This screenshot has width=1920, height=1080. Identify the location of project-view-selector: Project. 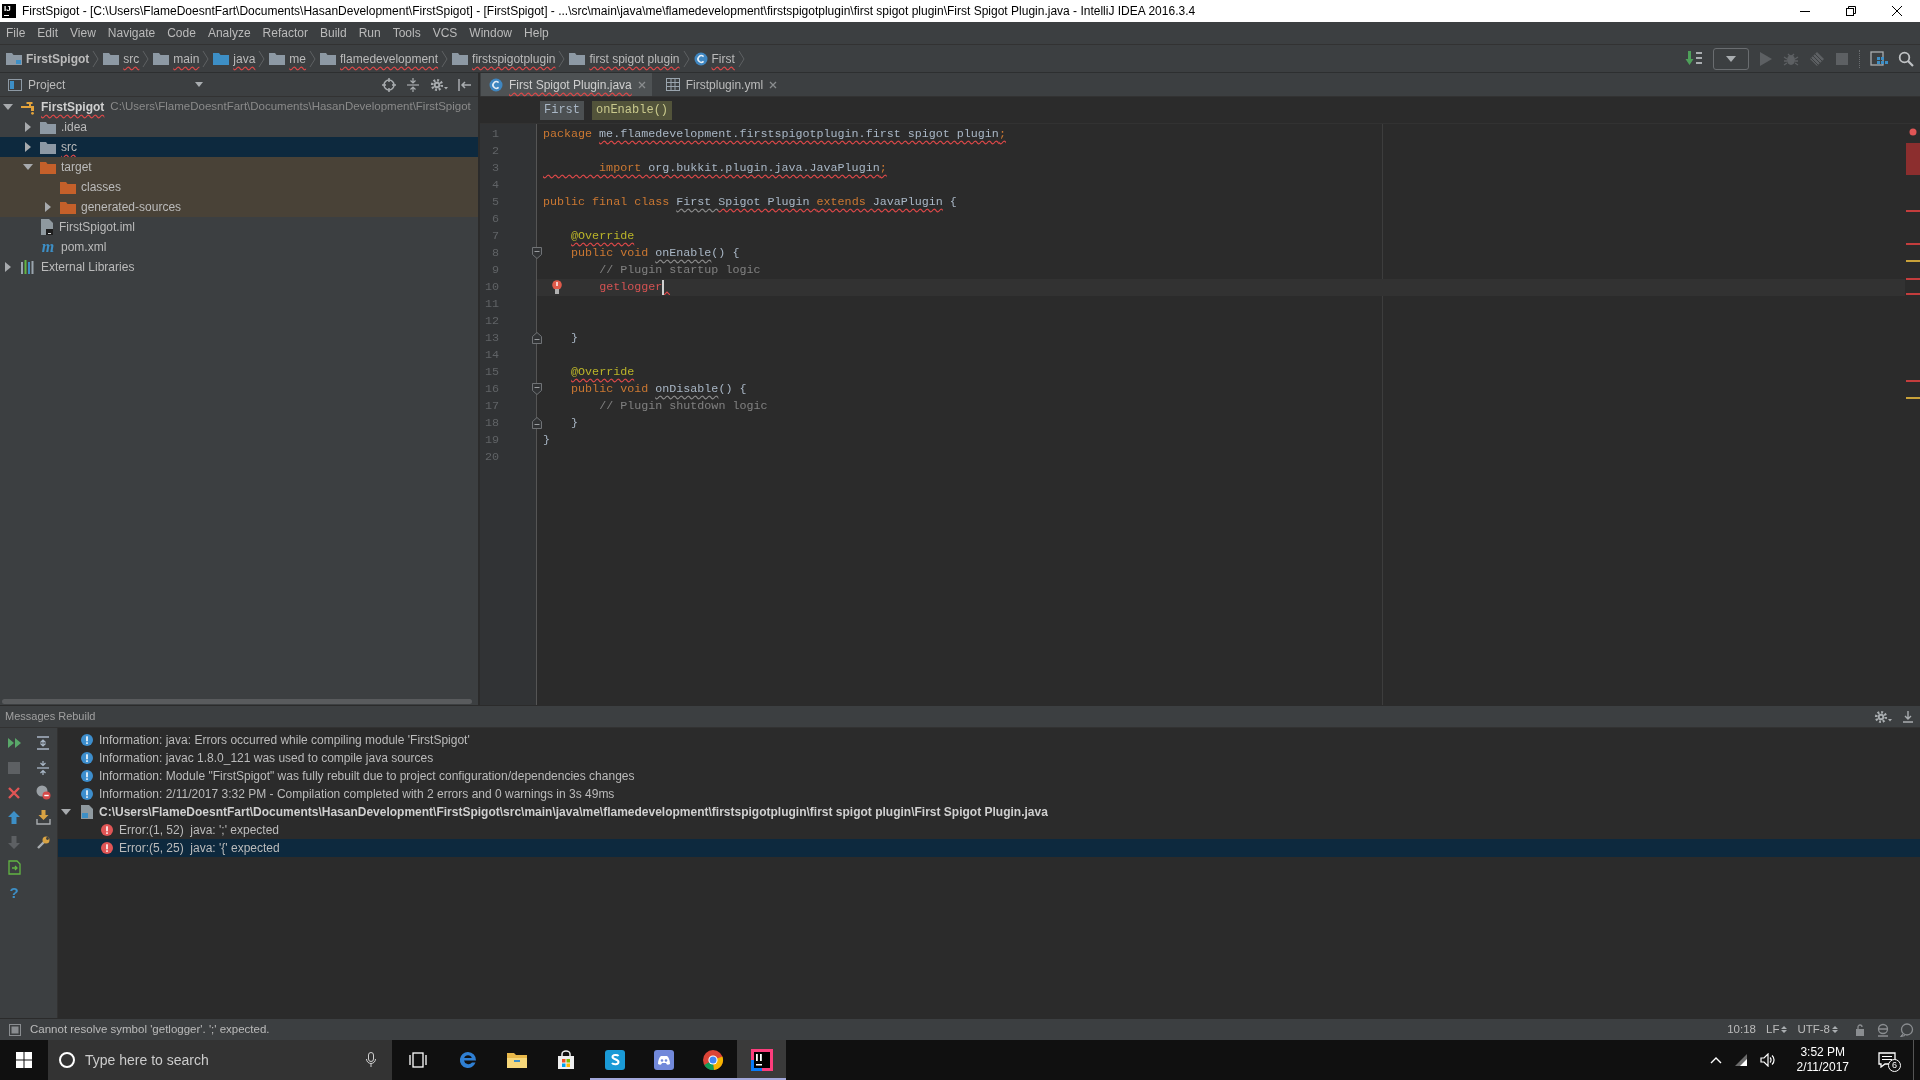
(101, 84).